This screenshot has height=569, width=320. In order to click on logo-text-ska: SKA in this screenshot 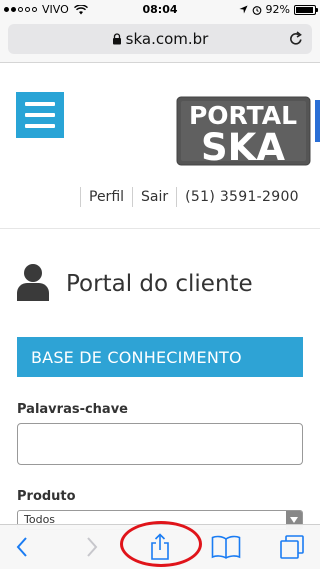, I will do `click(243, 146)`.